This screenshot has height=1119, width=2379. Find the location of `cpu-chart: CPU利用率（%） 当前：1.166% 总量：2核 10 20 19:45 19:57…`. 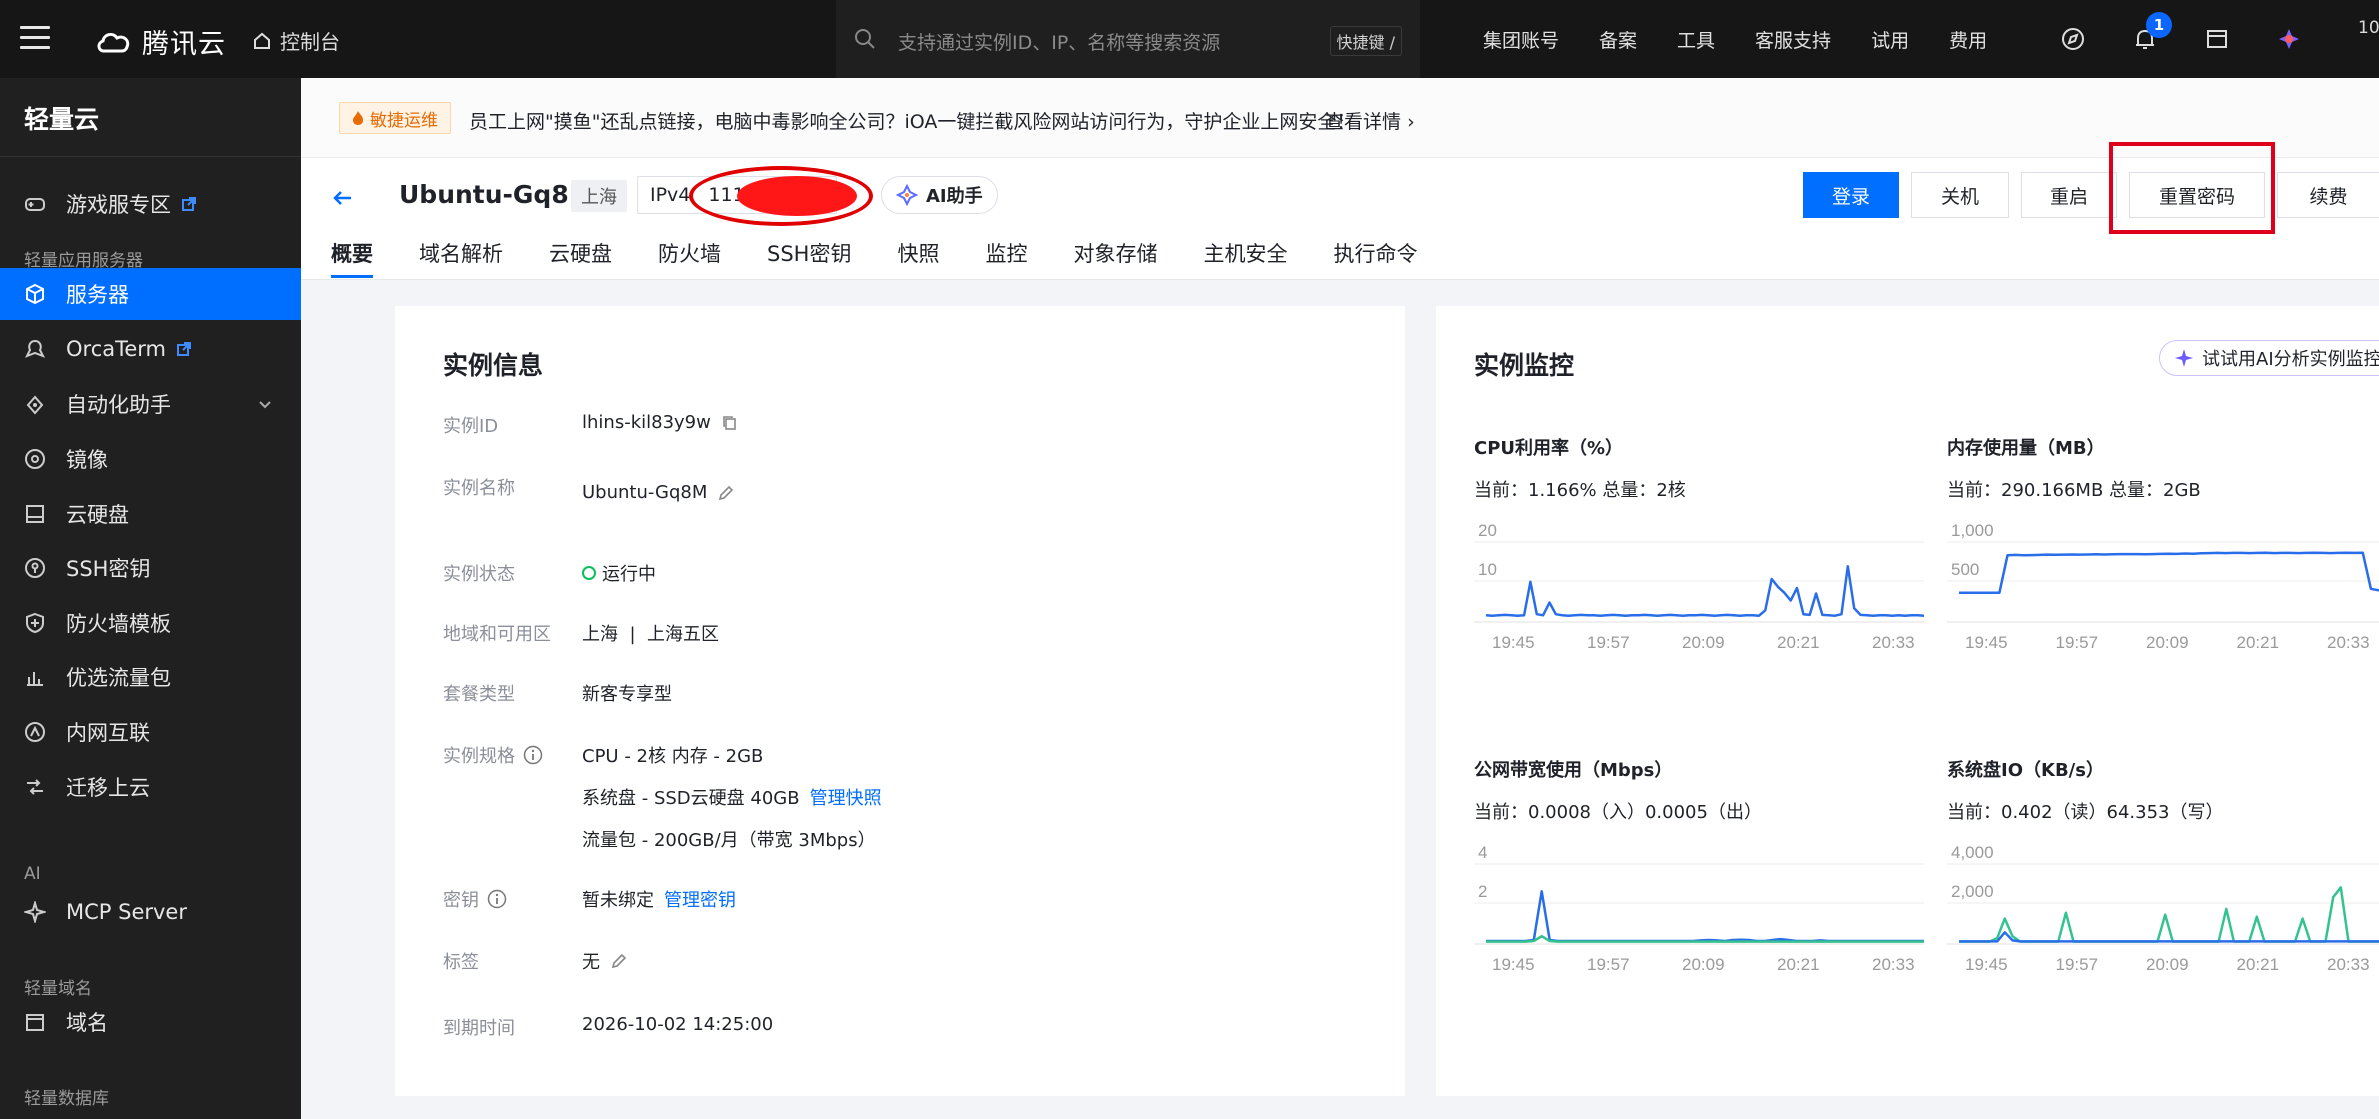

cpu-chart: CPU利用率（%） 当前：1.166% 总量：2核 10 20 19:45 19:57… is located at coordinates (1699, 544).